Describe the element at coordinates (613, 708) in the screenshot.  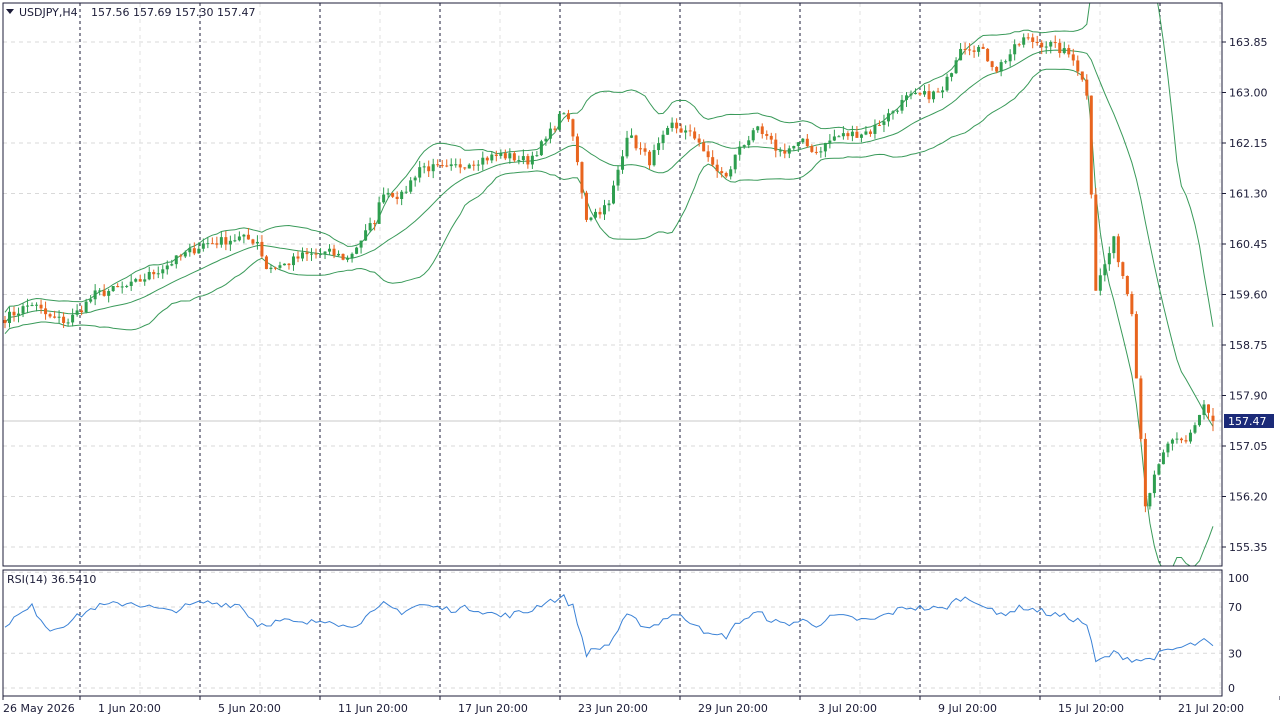
I see `time-tick-label: 23 Jun 20:00` at that location.